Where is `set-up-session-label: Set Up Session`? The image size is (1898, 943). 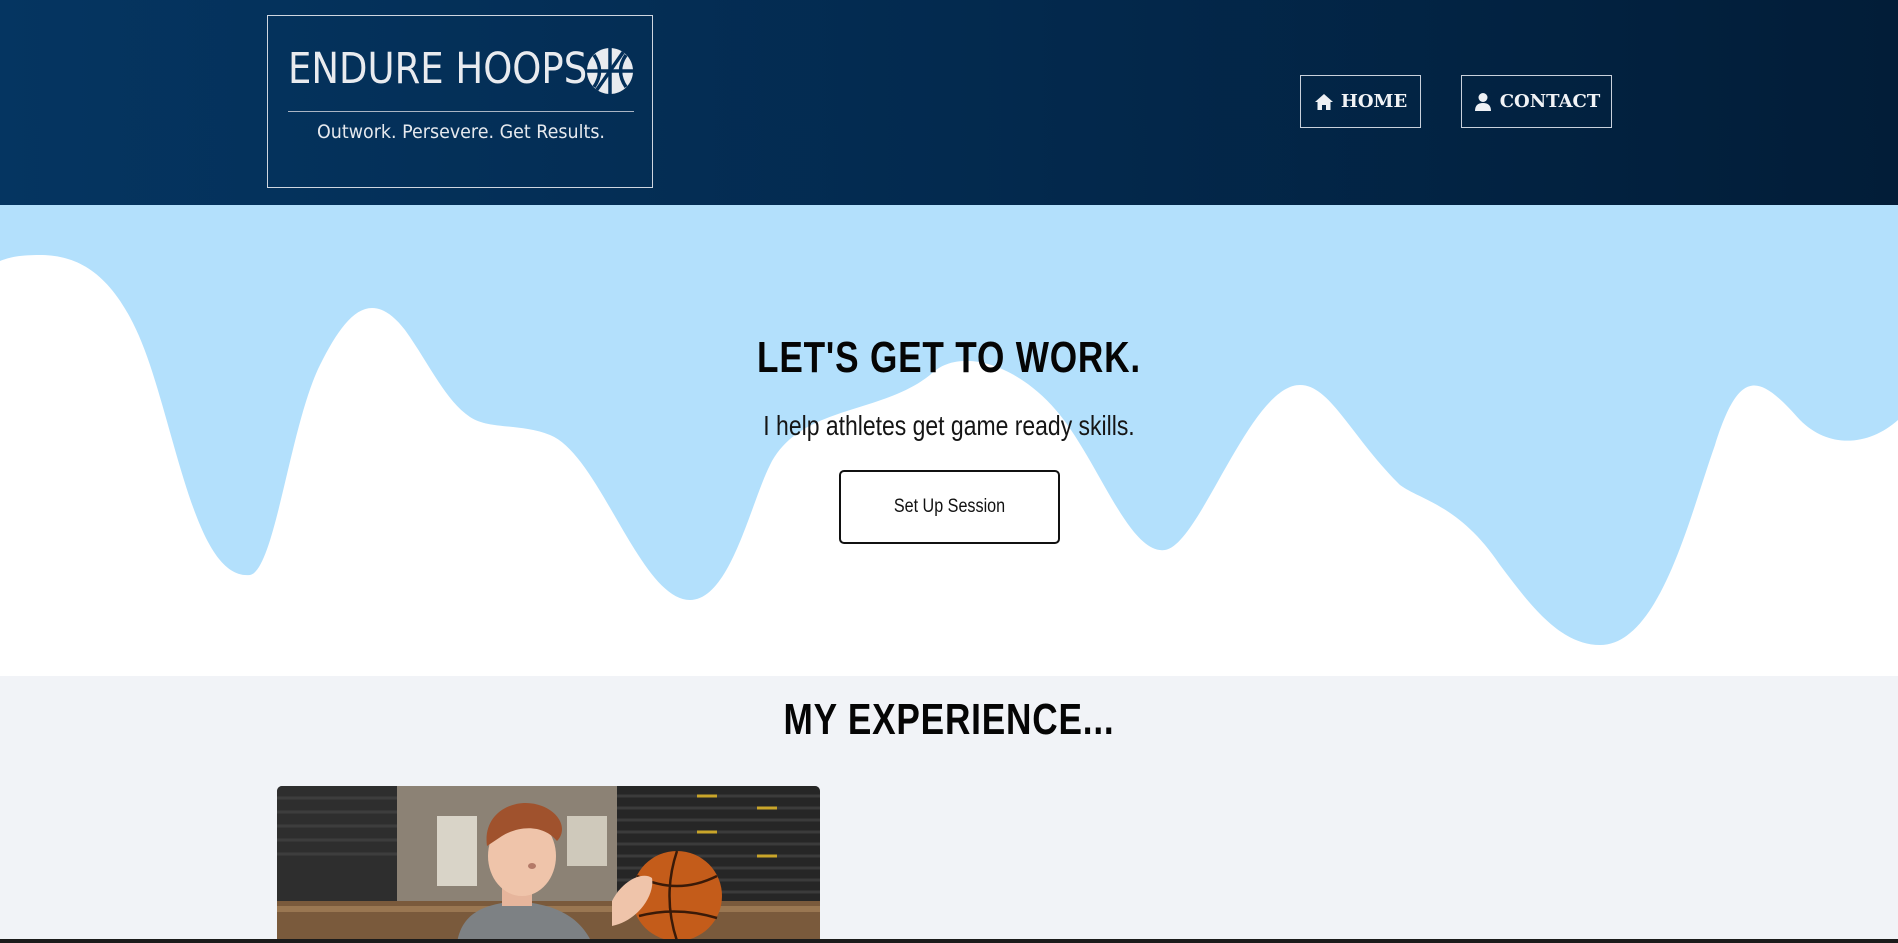 set-up-session-label: Set Up Session is located at coordinates (949, 506).